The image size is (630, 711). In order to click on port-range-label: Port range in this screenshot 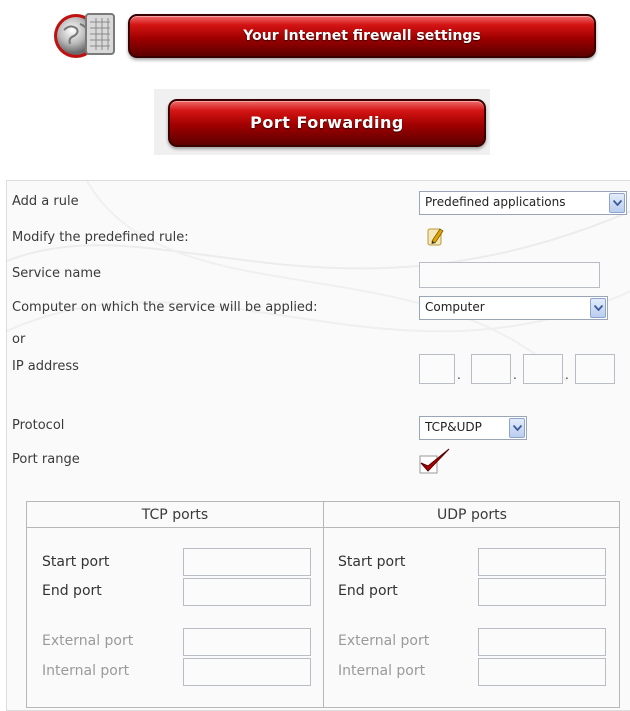, I will do `click(46, 459)`.